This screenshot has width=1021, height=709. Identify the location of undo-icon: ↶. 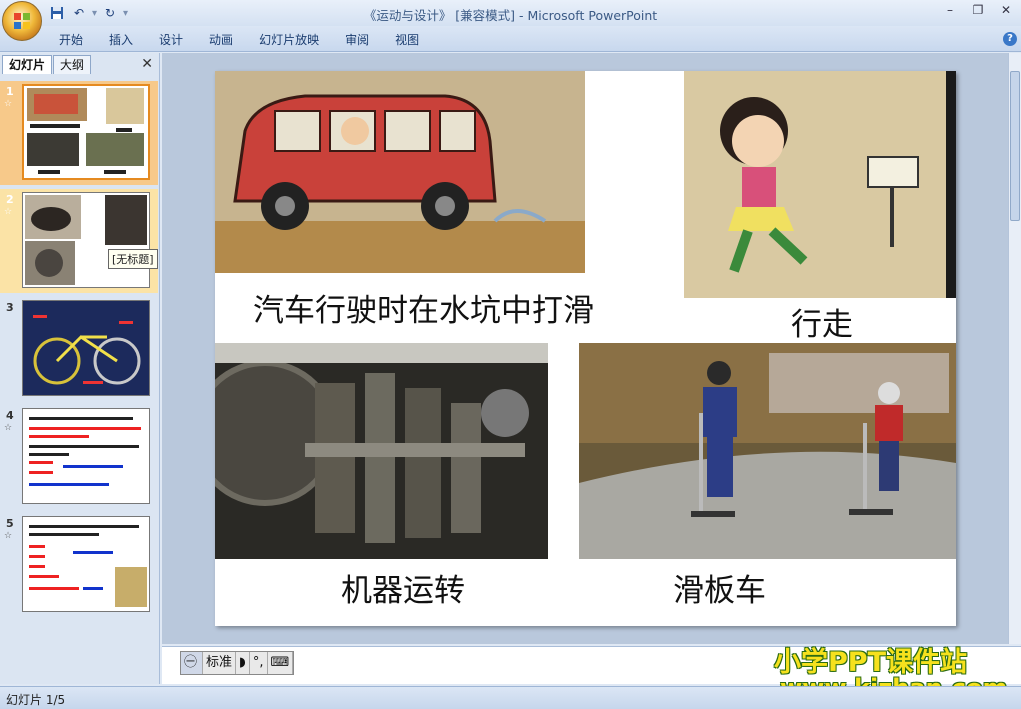
(79, 13).